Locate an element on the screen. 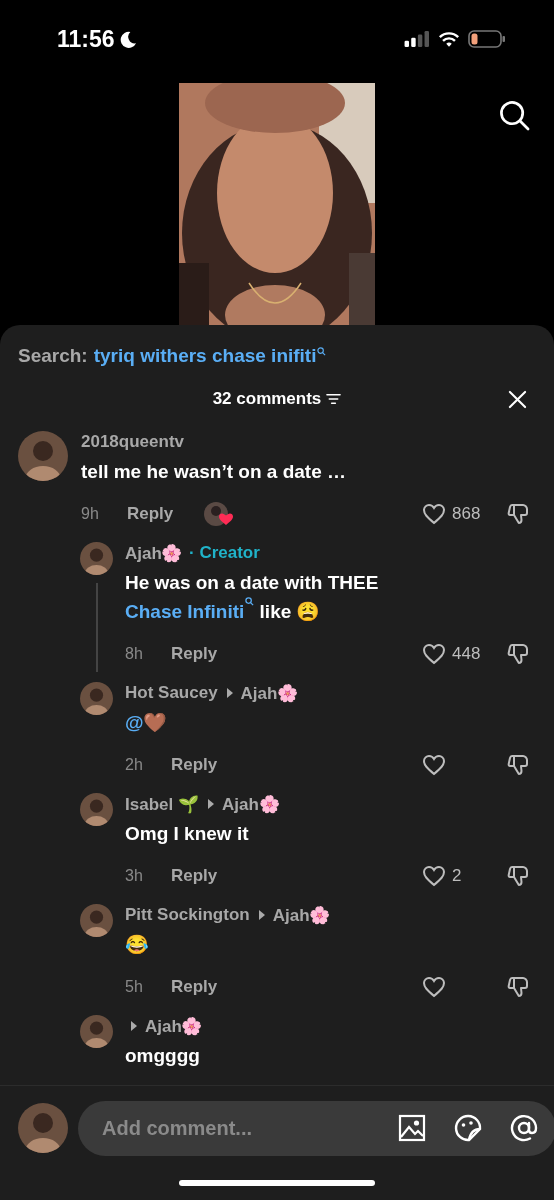 The width and height of the screenshot is (554, 1200). comment-time: 8h is located at coordinates (134, 654).